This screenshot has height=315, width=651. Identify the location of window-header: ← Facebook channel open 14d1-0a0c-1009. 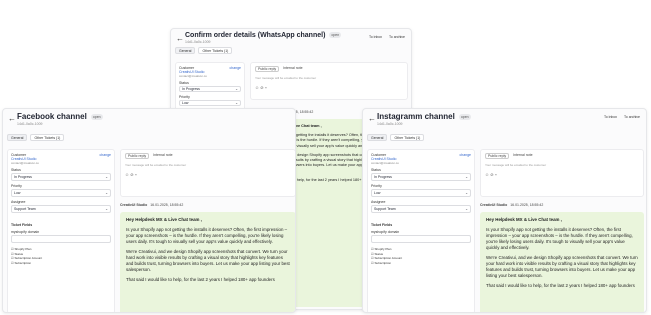
(149, 120).